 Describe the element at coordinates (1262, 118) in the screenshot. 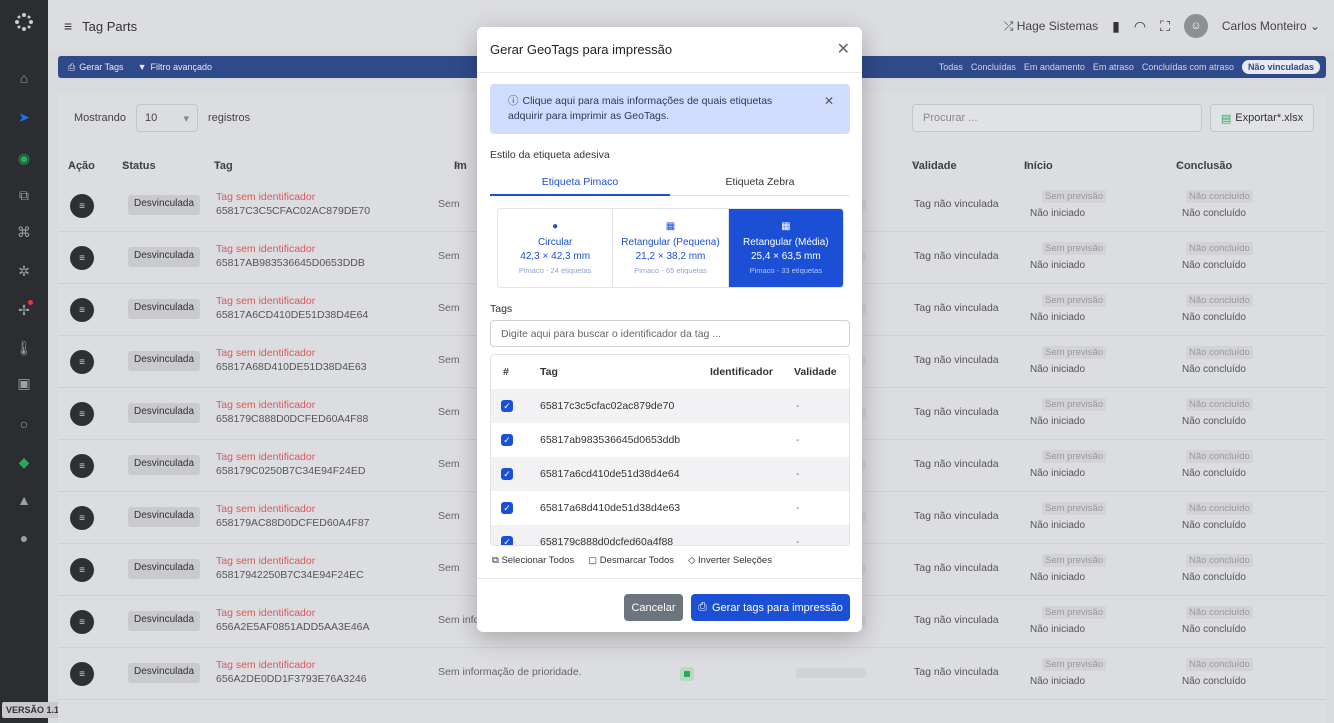

I see `export-xlsx-button: ▤ Exportar*.xlsx` at that location.